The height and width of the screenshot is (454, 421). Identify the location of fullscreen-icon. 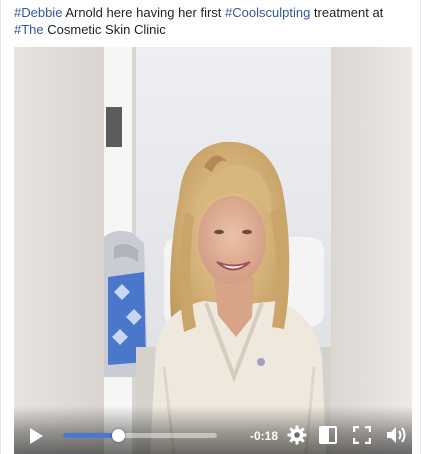
(362, 435).